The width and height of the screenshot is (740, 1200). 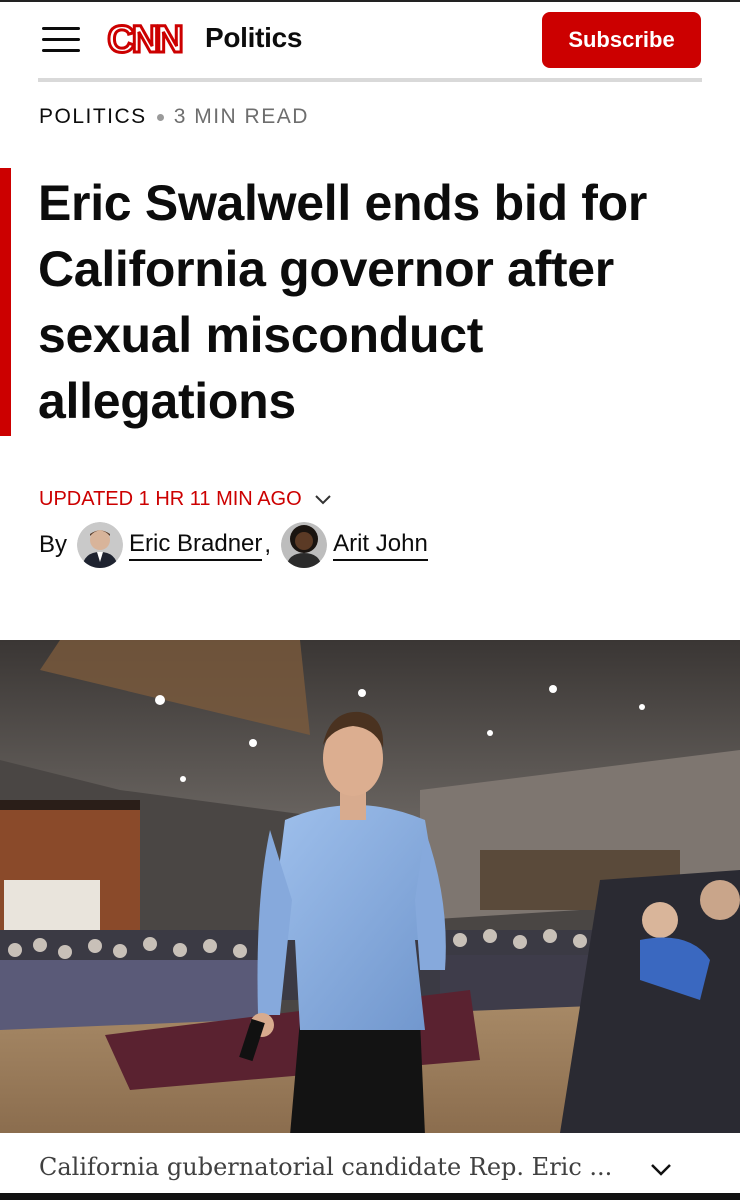 What do you see at coordinates (53, 544) in the screenshot?
I see `by-label: By` at bounding box center [53, 544].